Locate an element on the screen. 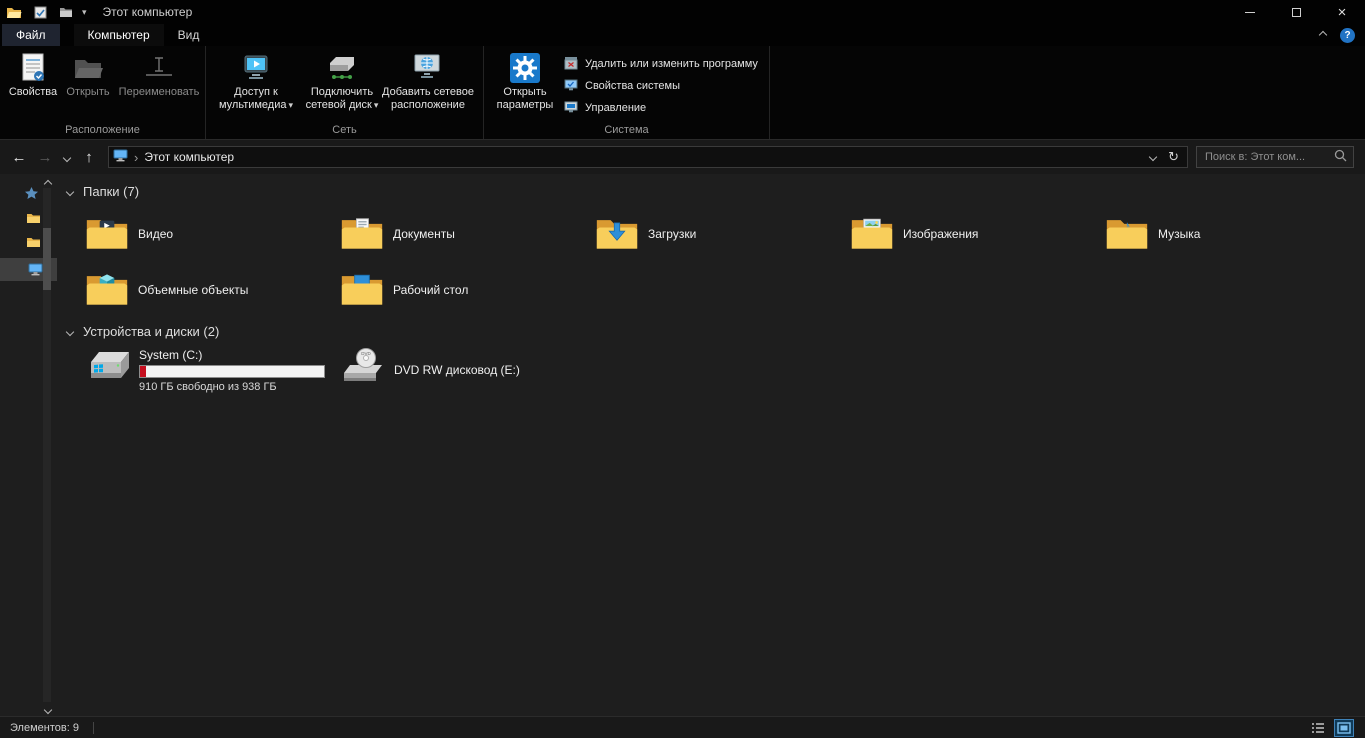  drive-tile-system-c: System (C:) 910 ГБ свободно из 938 ГБ is located at coordinates (212, 369).